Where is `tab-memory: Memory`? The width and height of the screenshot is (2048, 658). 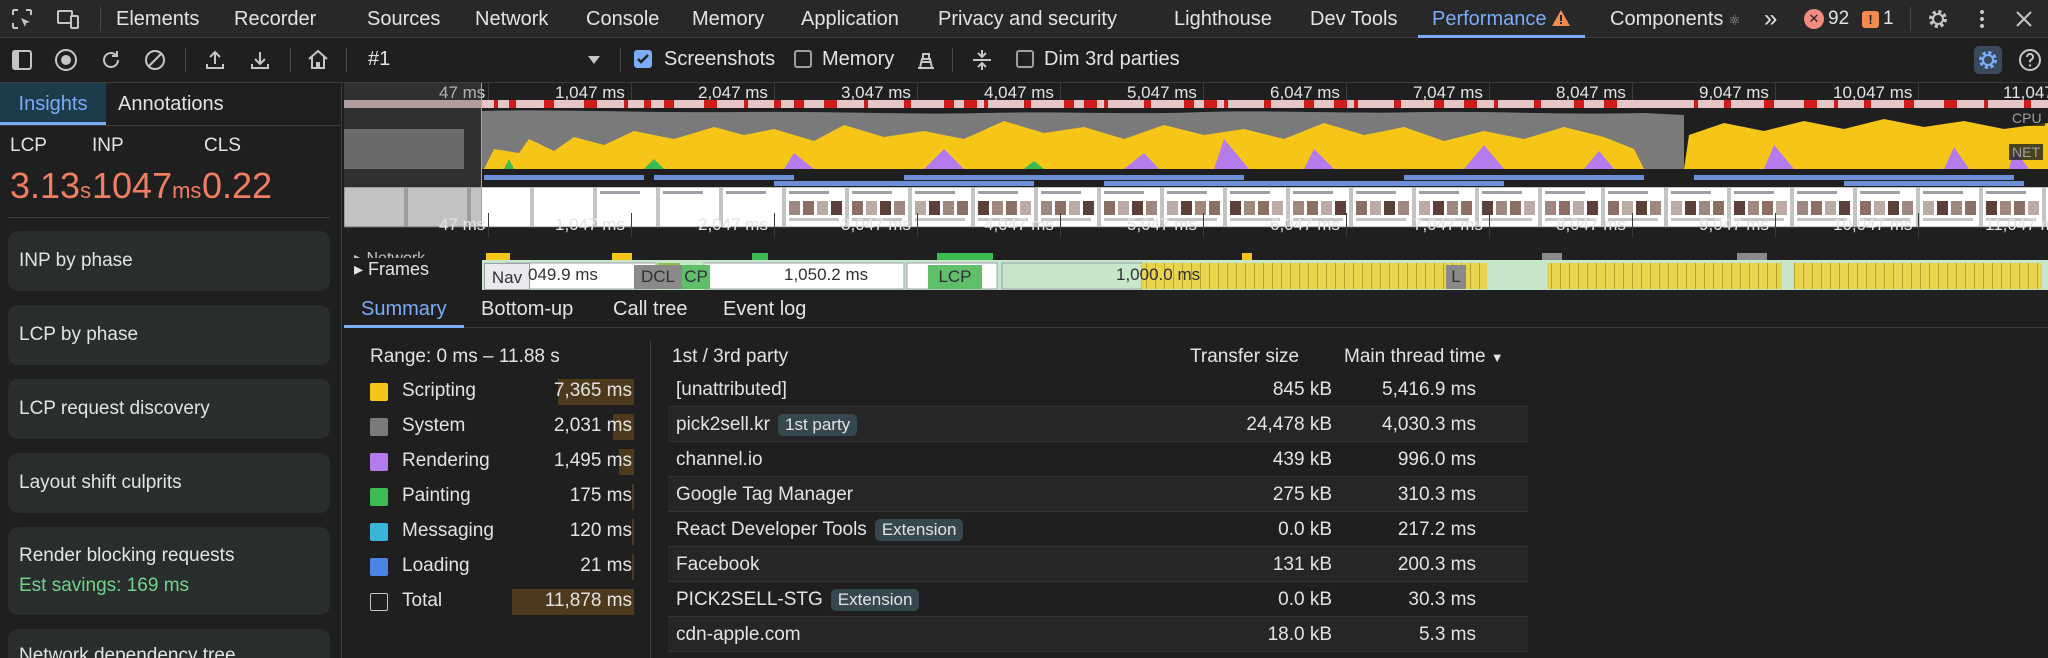
tab-memory: Memory is located at coordinates (728, 19).